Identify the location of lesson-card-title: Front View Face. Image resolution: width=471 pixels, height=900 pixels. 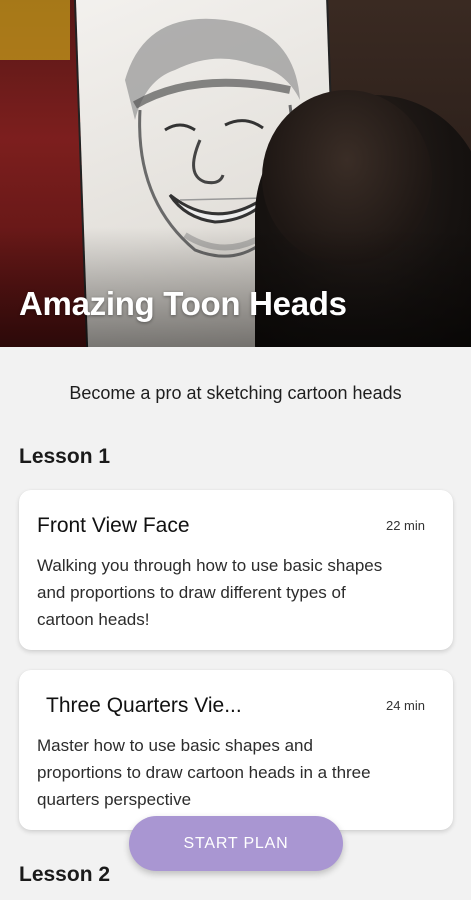
(113, 525).